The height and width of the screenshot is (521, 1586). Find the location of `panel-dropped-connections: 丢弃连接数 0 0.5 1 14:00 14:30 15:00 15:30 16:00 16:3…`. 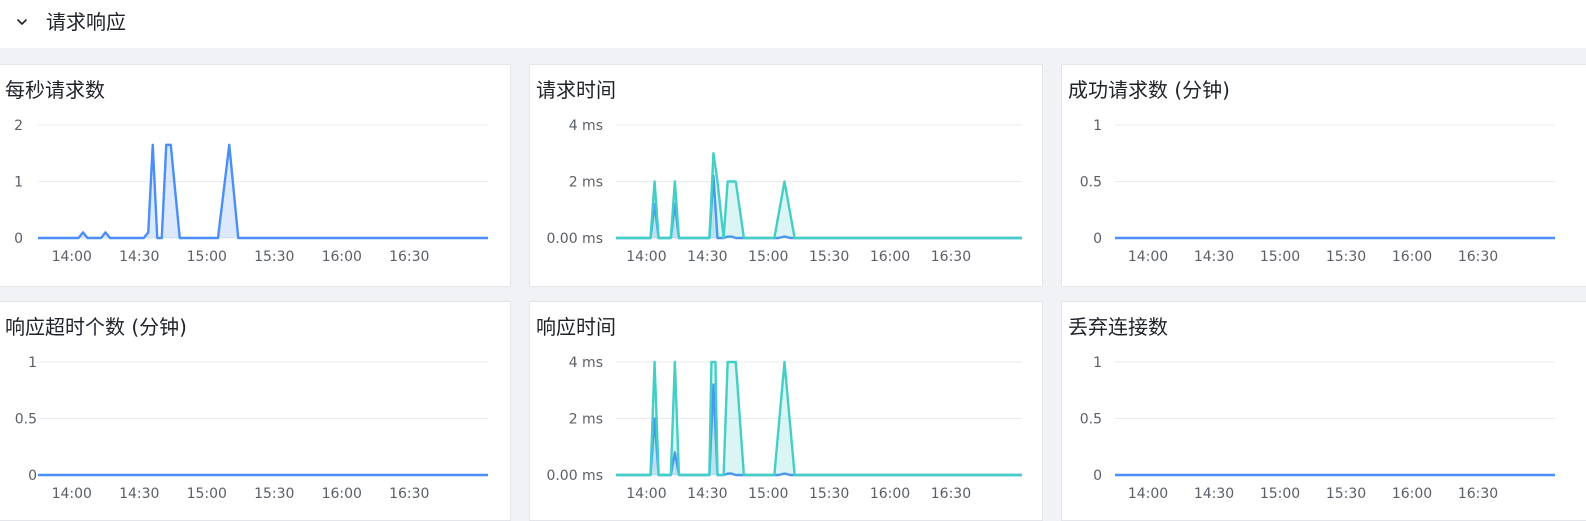

panel-dropped-connections: 丢弃连接数 0 0.5 1 14:00 14:30 15:00 15:30 16:00 16:3… is located at coordinates (1323, 411).